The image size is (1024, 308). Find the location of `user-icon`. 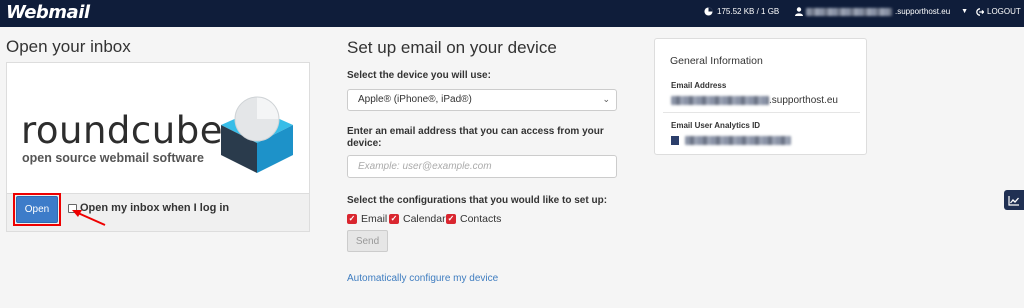

user-icon is located at coordinates (799, 11).